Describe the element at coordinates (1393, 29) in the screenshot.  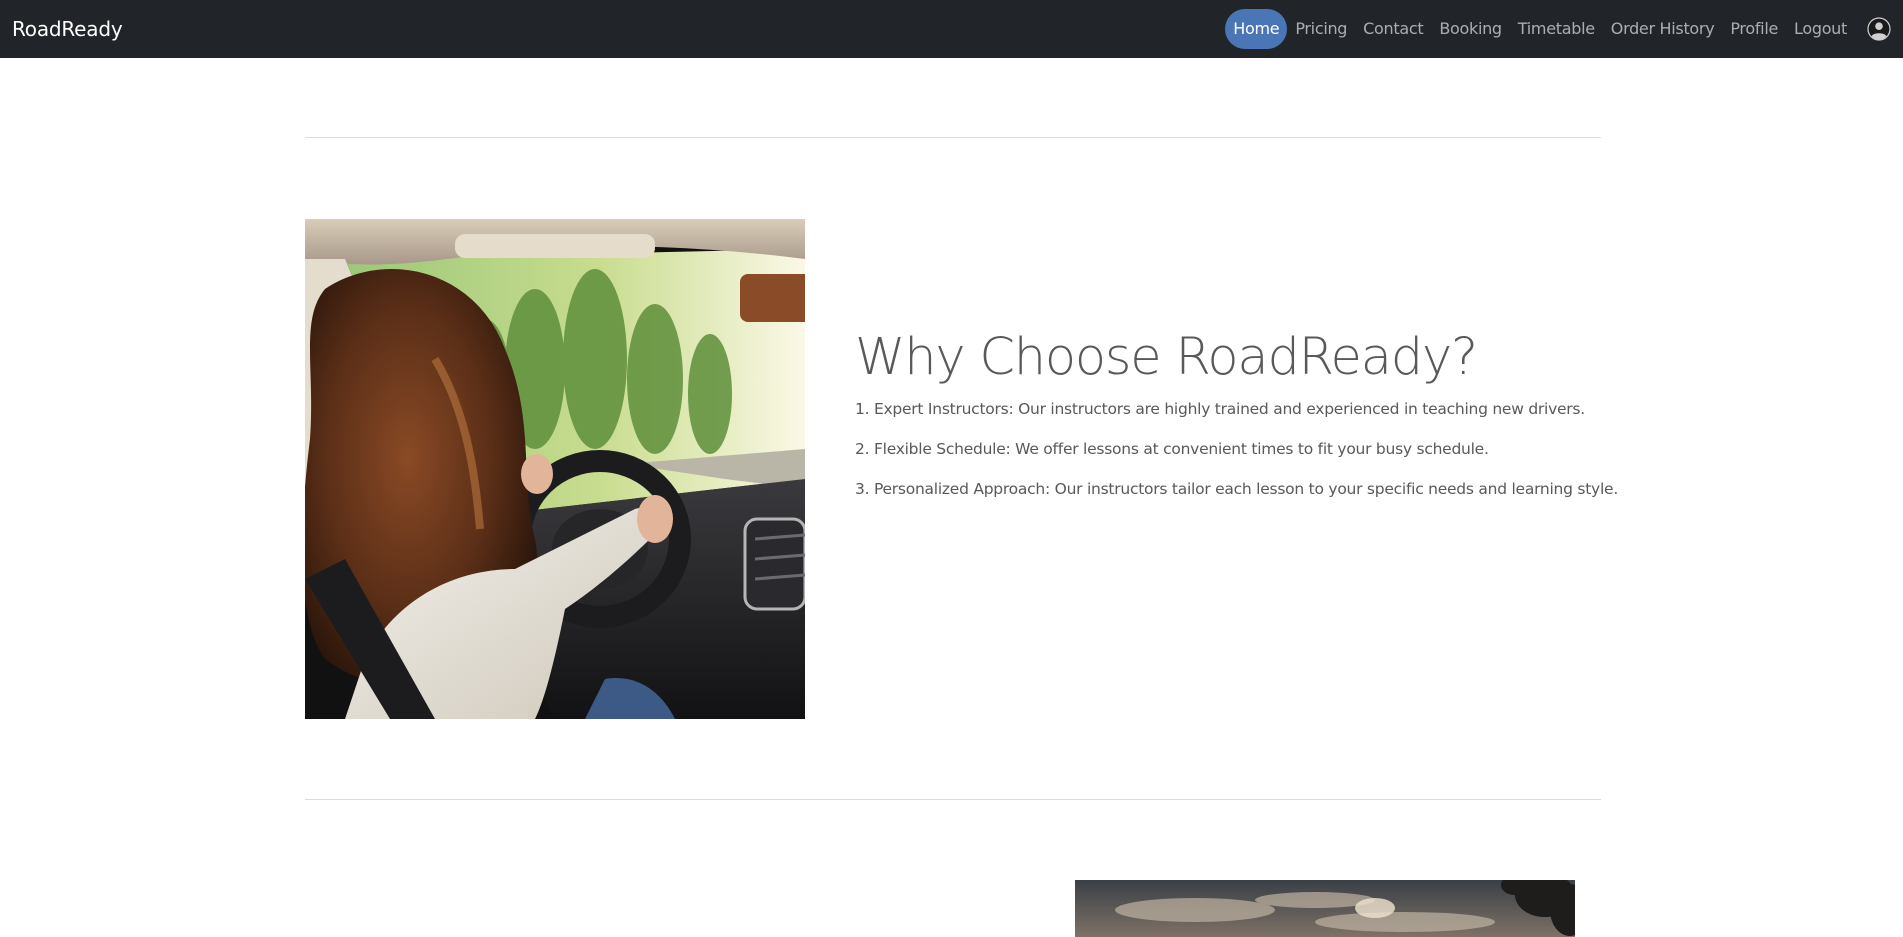
I see `nav-contact: Contact` at that location.